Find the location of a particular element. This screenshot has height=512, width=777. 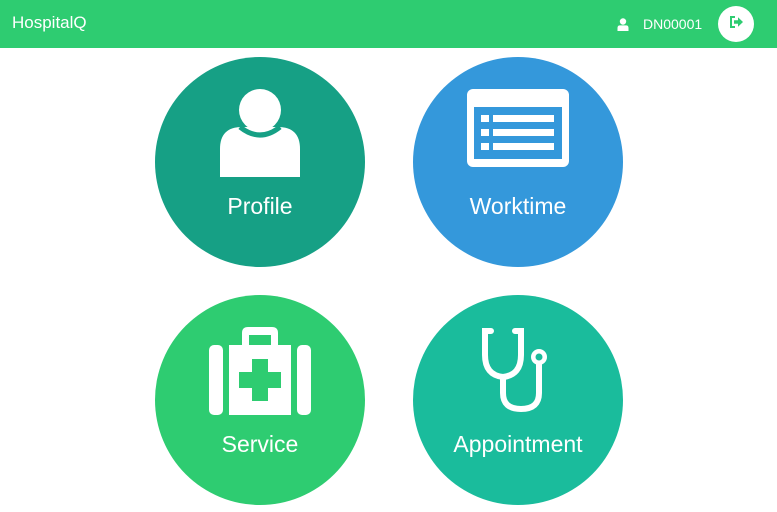

medkit-icon is located at coordinates (260, 371).